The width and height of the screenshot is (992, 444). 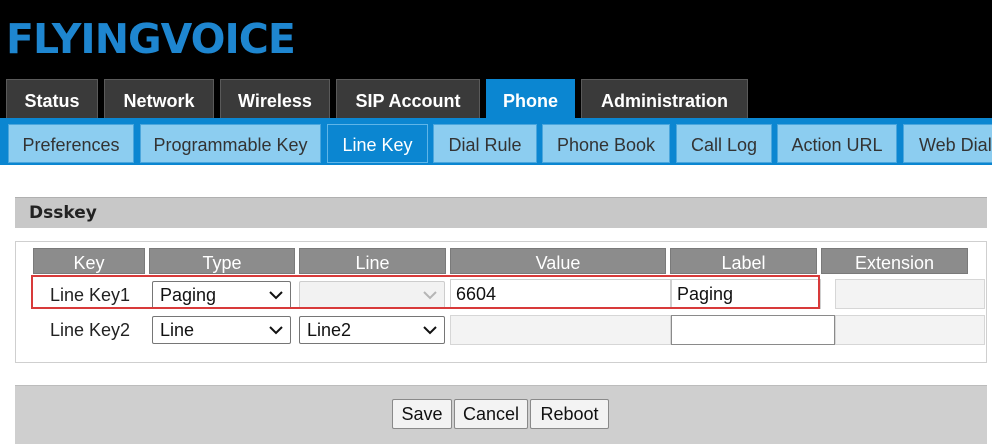 What do you see at coordinates (485, 143) in the screenshot?
I see `subtab-dial-rule: Dial Rule` at bounding box center [485, 143].